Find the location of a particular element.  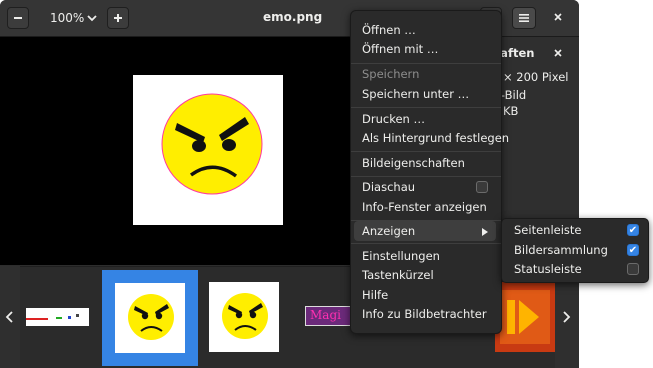

gallery-prev-button is located at coordinates (10, 317).